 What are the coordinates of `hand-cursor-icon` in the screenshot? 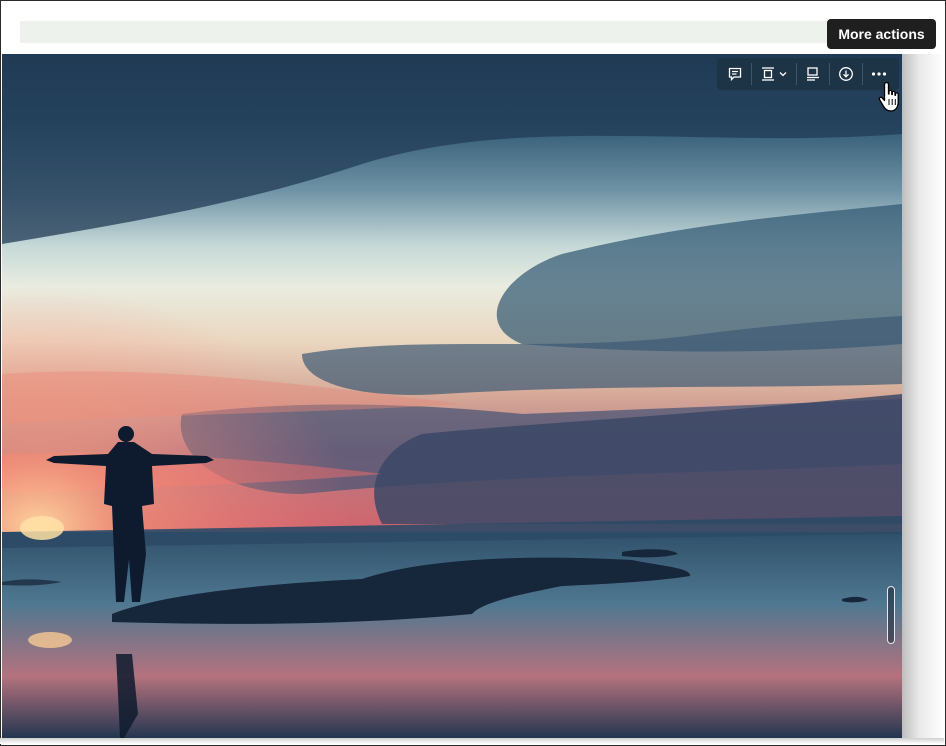 It's located at (888, 96).